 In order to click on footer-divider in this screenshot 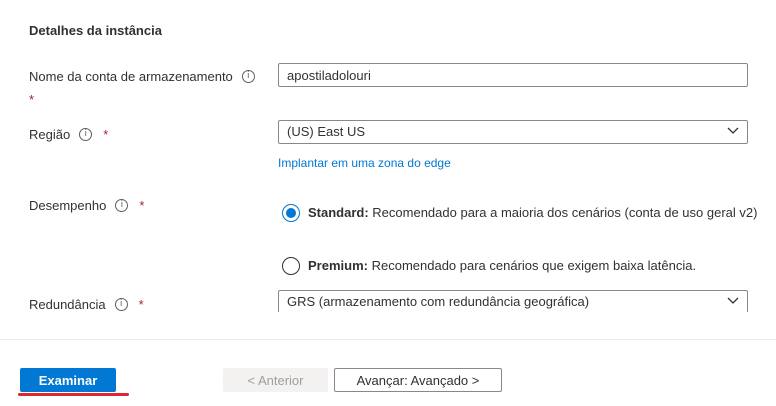, I will do `click(388, 339)`.